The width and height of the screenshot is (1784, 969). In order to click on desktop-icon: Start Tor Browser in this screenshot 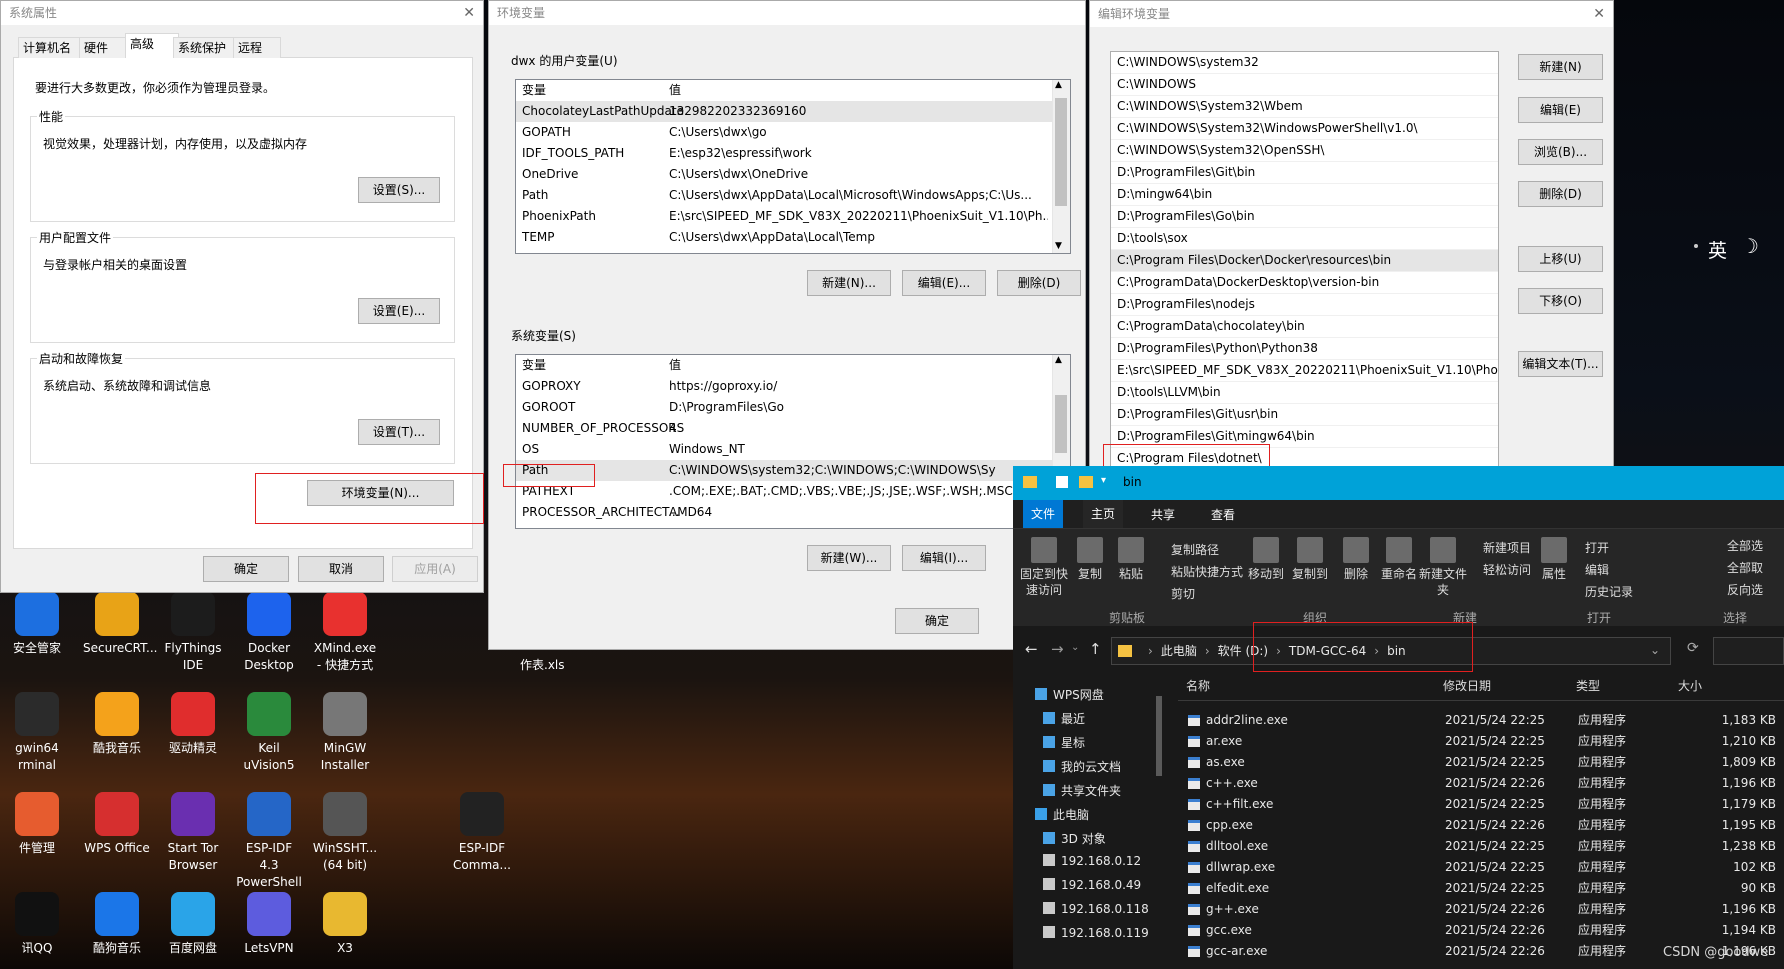, I will do `click(193, 833)`.